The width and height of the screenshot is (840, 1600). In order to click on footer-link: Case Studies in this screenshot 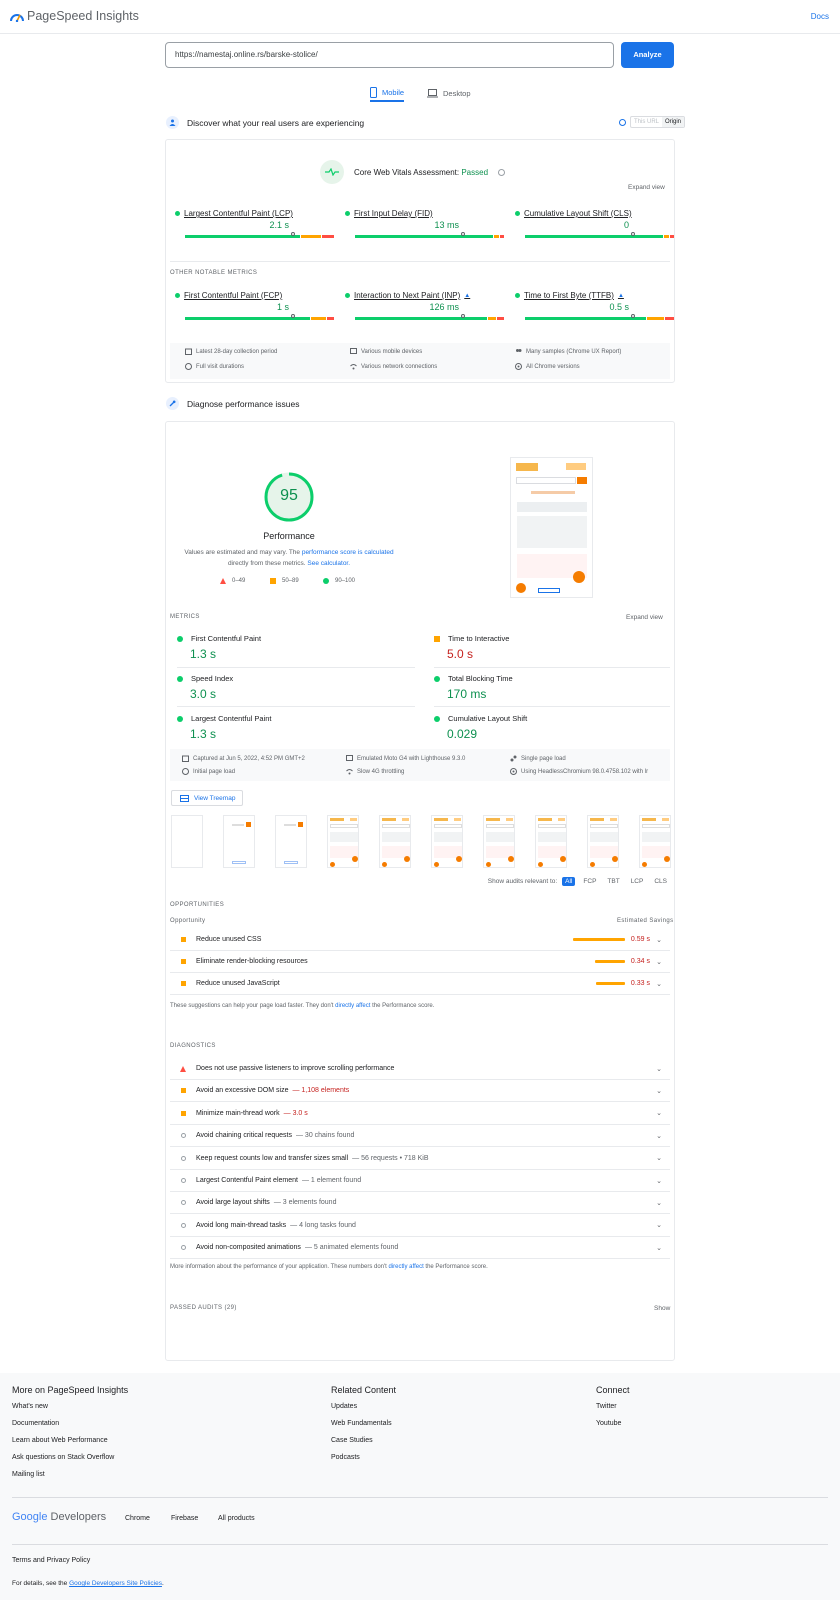, I will do `click(363, 1445)`.